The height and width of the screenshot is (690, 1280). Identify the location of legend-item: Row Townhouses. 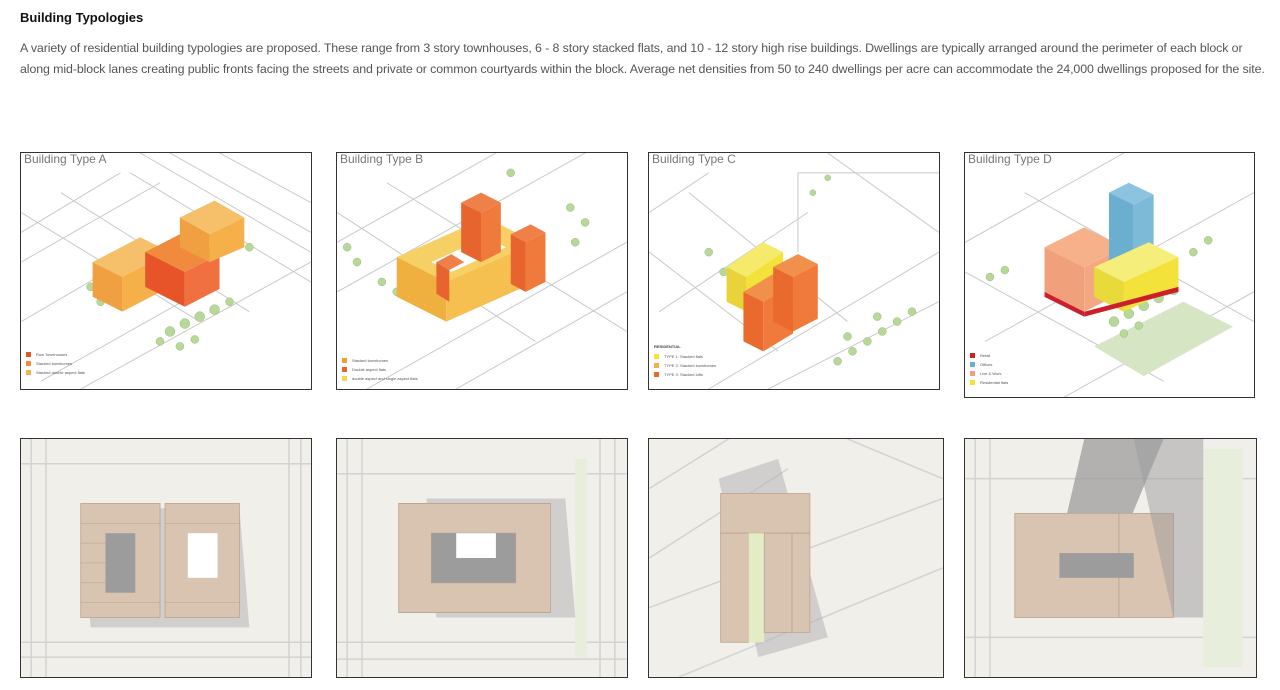
(55, 354).